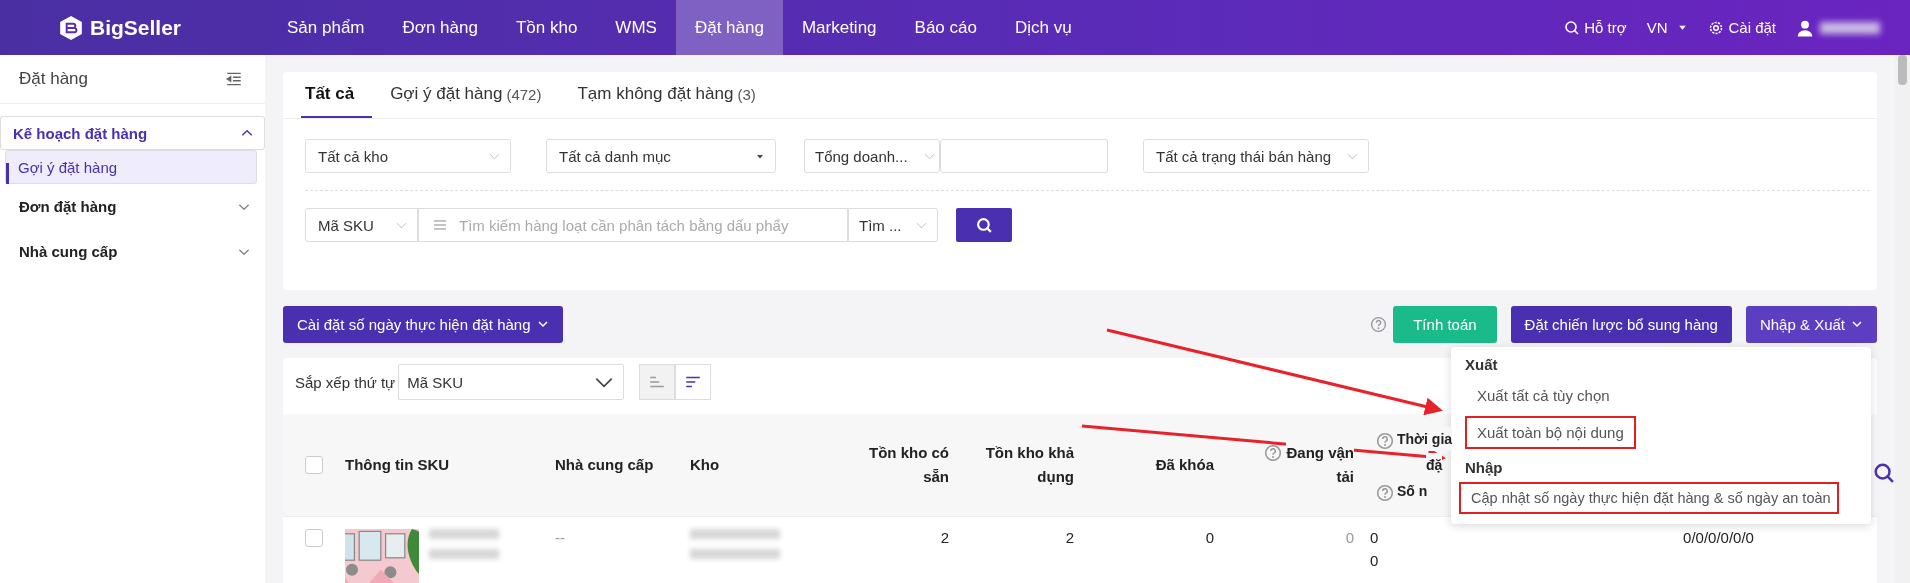 The image size is (1910, 583). Describe the element at coordinates (1043, 27) in the screenshot. I see `nav-item: Dịch vụ` at that location.